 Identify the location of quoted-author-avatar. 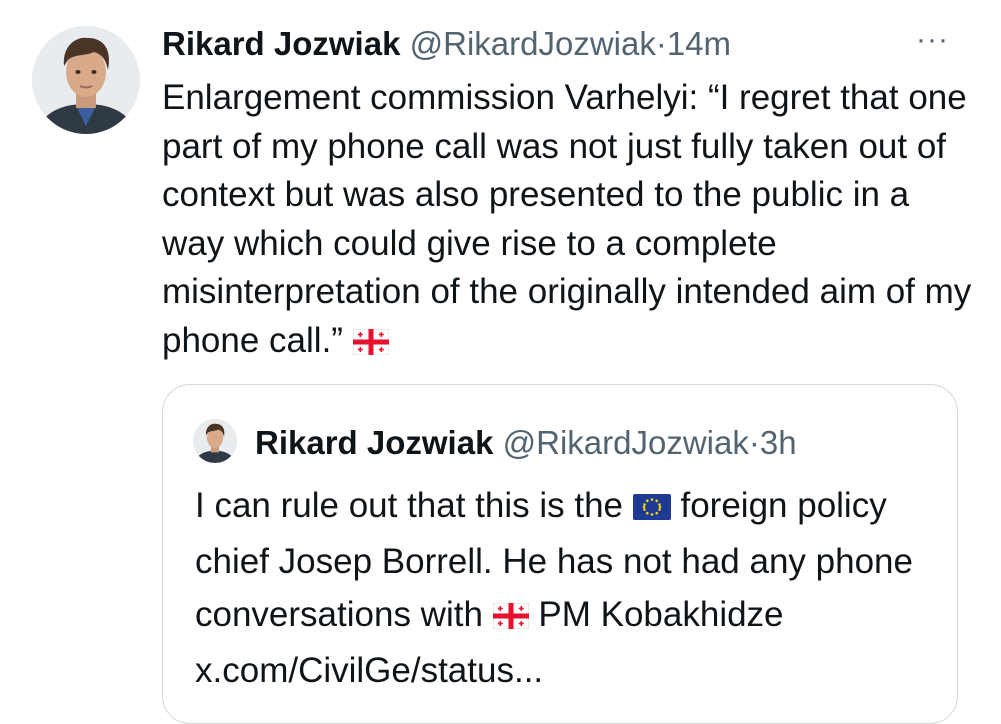
(215, 441).